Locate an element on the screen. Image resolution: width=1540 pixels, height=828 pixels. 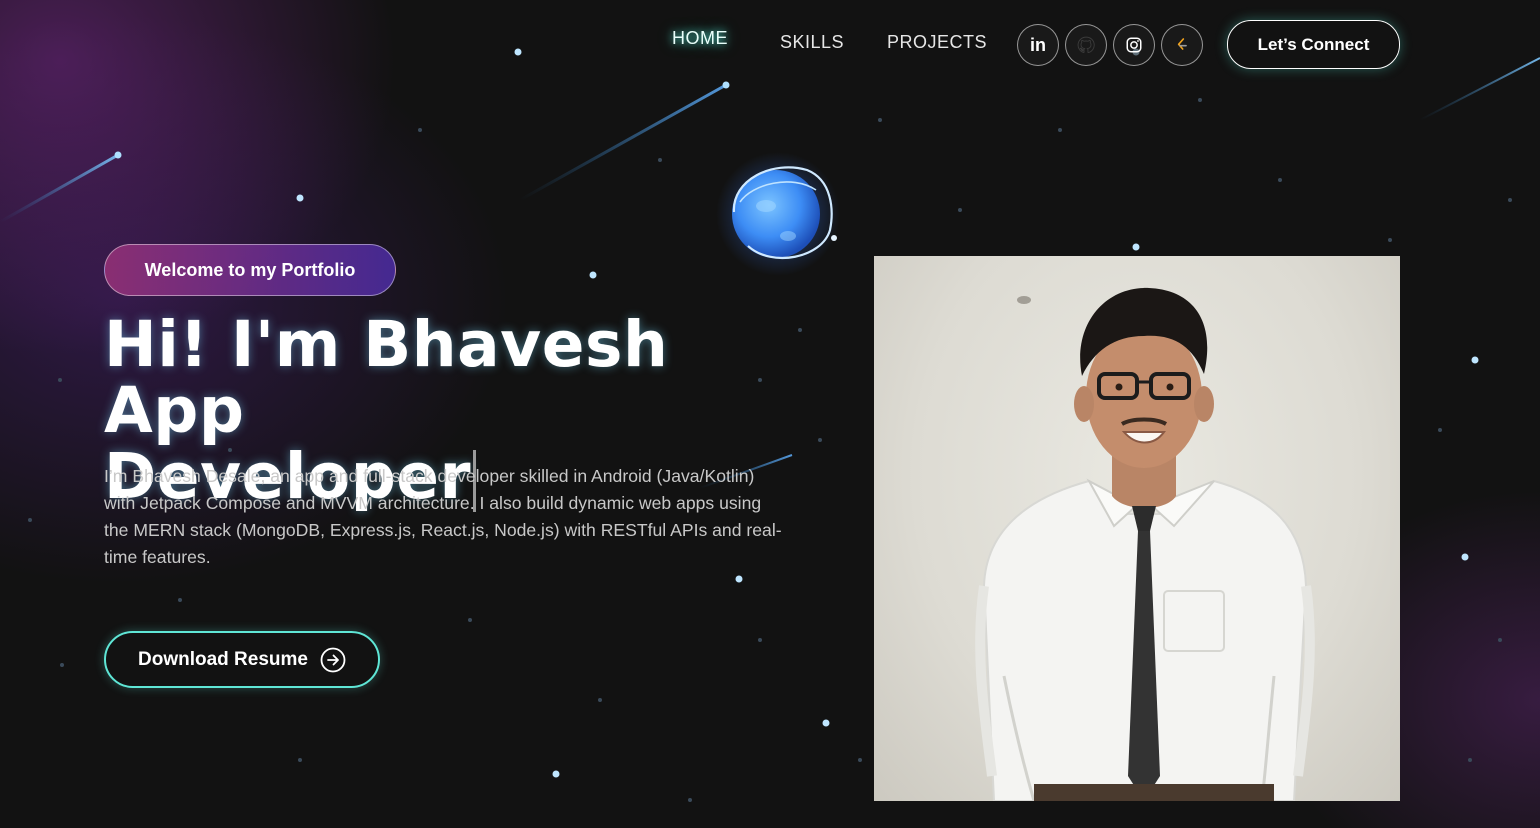
welcome-badge: Welcome to my Portfolio is located at coordinates (250, 270).